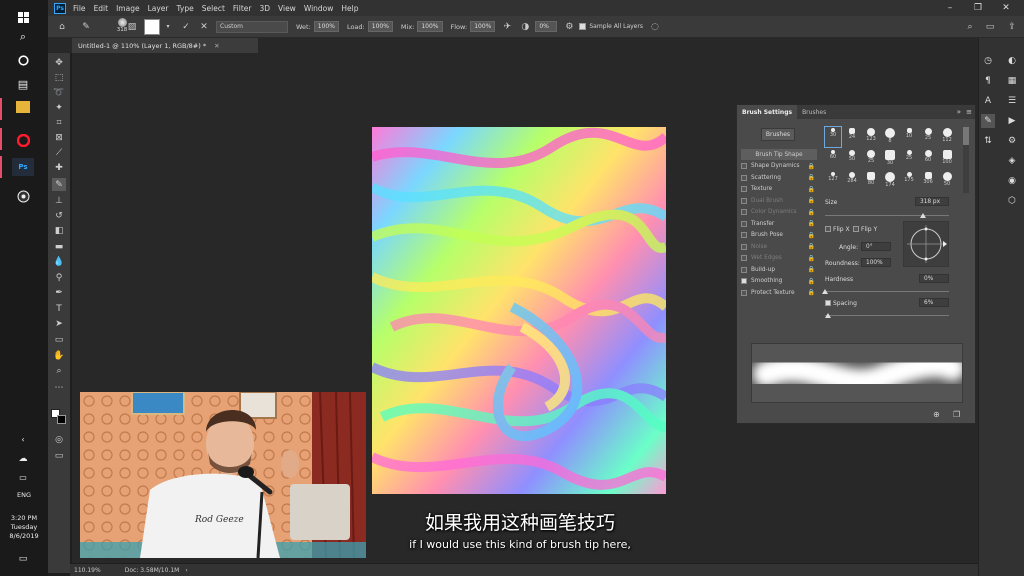 The image size is (1024, 576). What do you see at coordinates (778, 134) in the screenshot?
I see `brushes-button: Brushes` at bounding box center [778, 134].